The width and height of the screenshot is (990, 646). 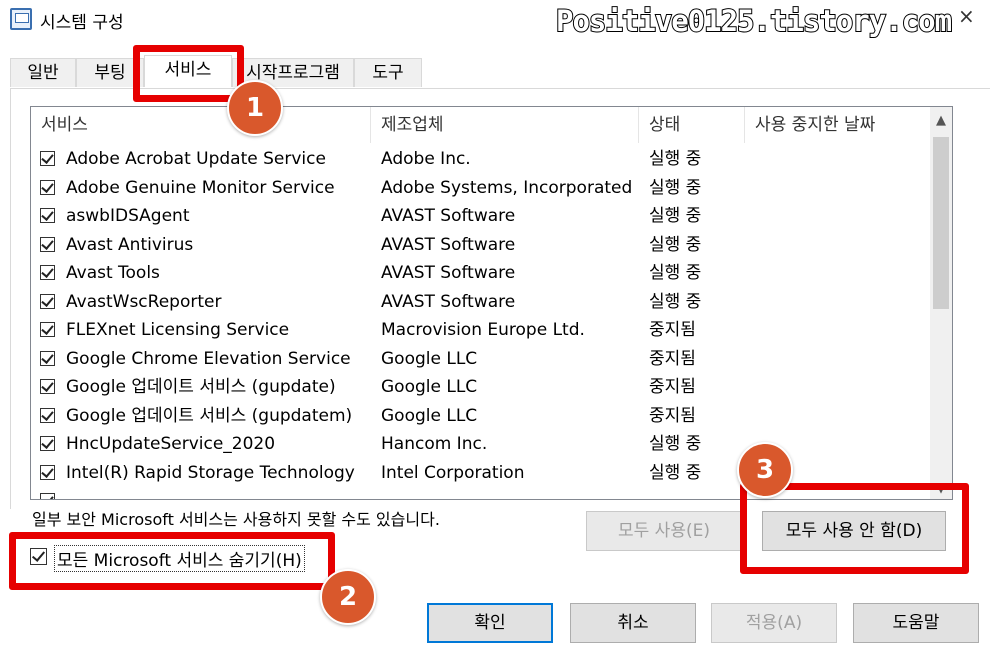 What do you see at coordinates (82, 23) in the screenshot?
I see `window-title: 시스템 구성` at bounding box center [82, 23].